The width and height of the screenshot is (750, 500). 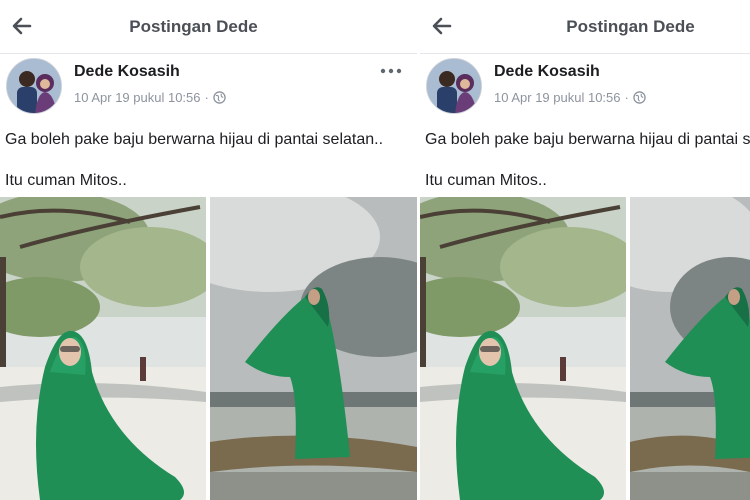 I want to click on post-photo-beach-standing, so click(x=690, y=348).